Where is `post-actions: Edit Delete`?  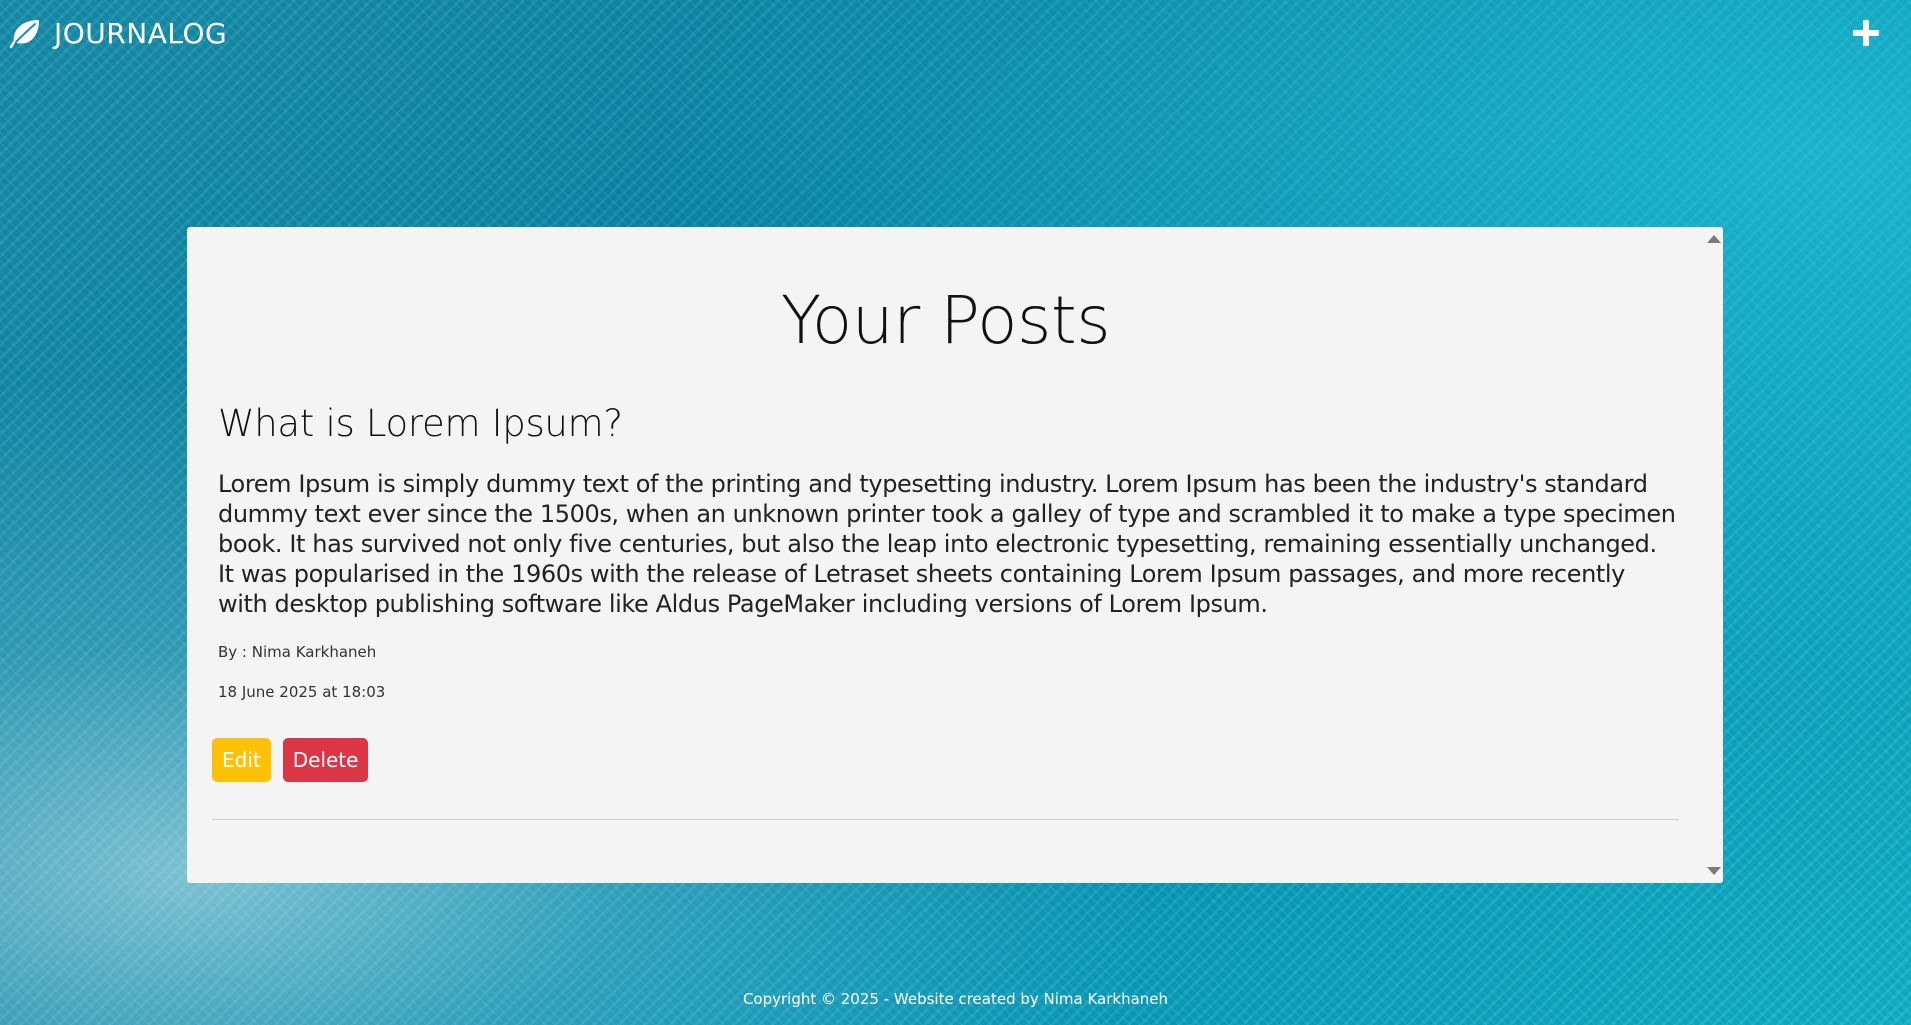 post-actions: Edit Delete is located at coordinates (290, 760).